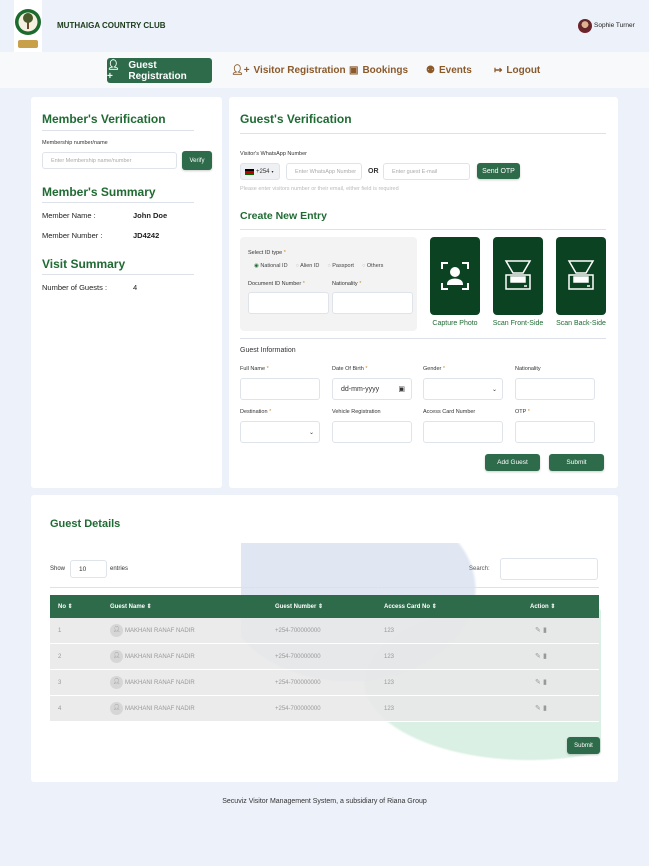  I want to click on member-verification-title: Member's Verification, so click(104, 119).